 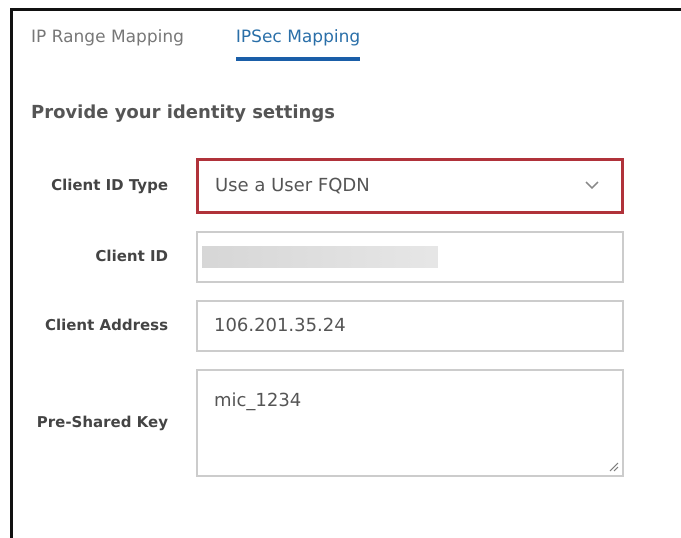 What do you see at coordinates (280, 326) in the screenshot?
I see `field-value: 106.201.35.24` at bounding box center [280, 326].